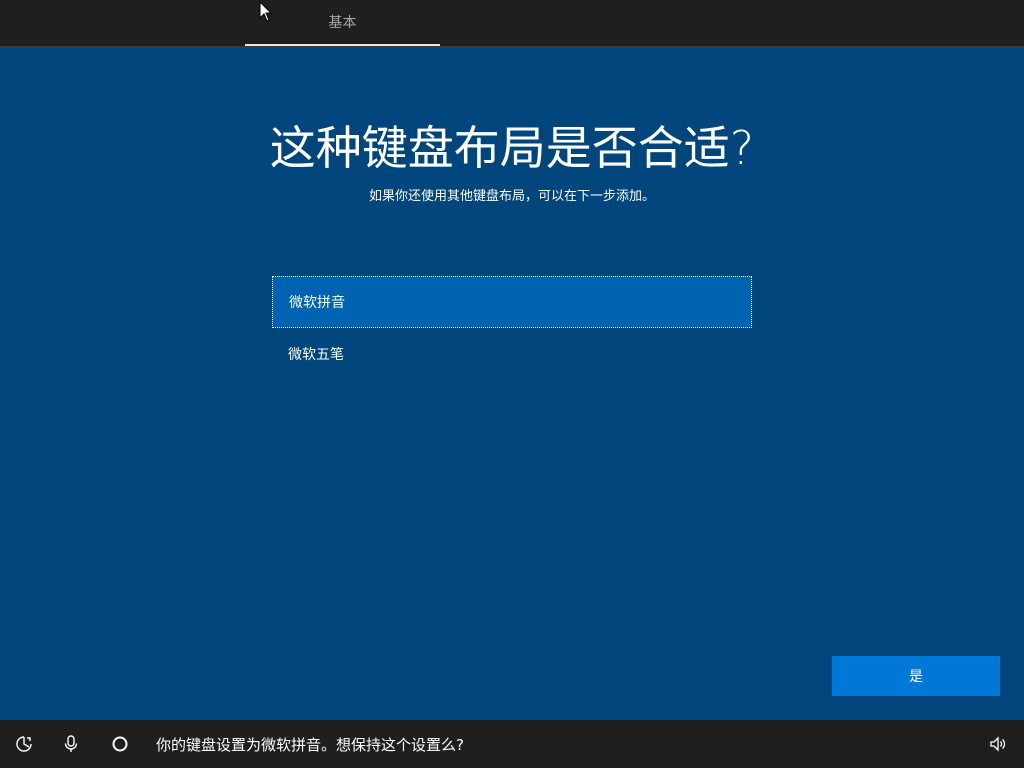 The width and height of the screenshot is (1024, 768). I want to click on mouse-pointer-icon, so click(266, 13).